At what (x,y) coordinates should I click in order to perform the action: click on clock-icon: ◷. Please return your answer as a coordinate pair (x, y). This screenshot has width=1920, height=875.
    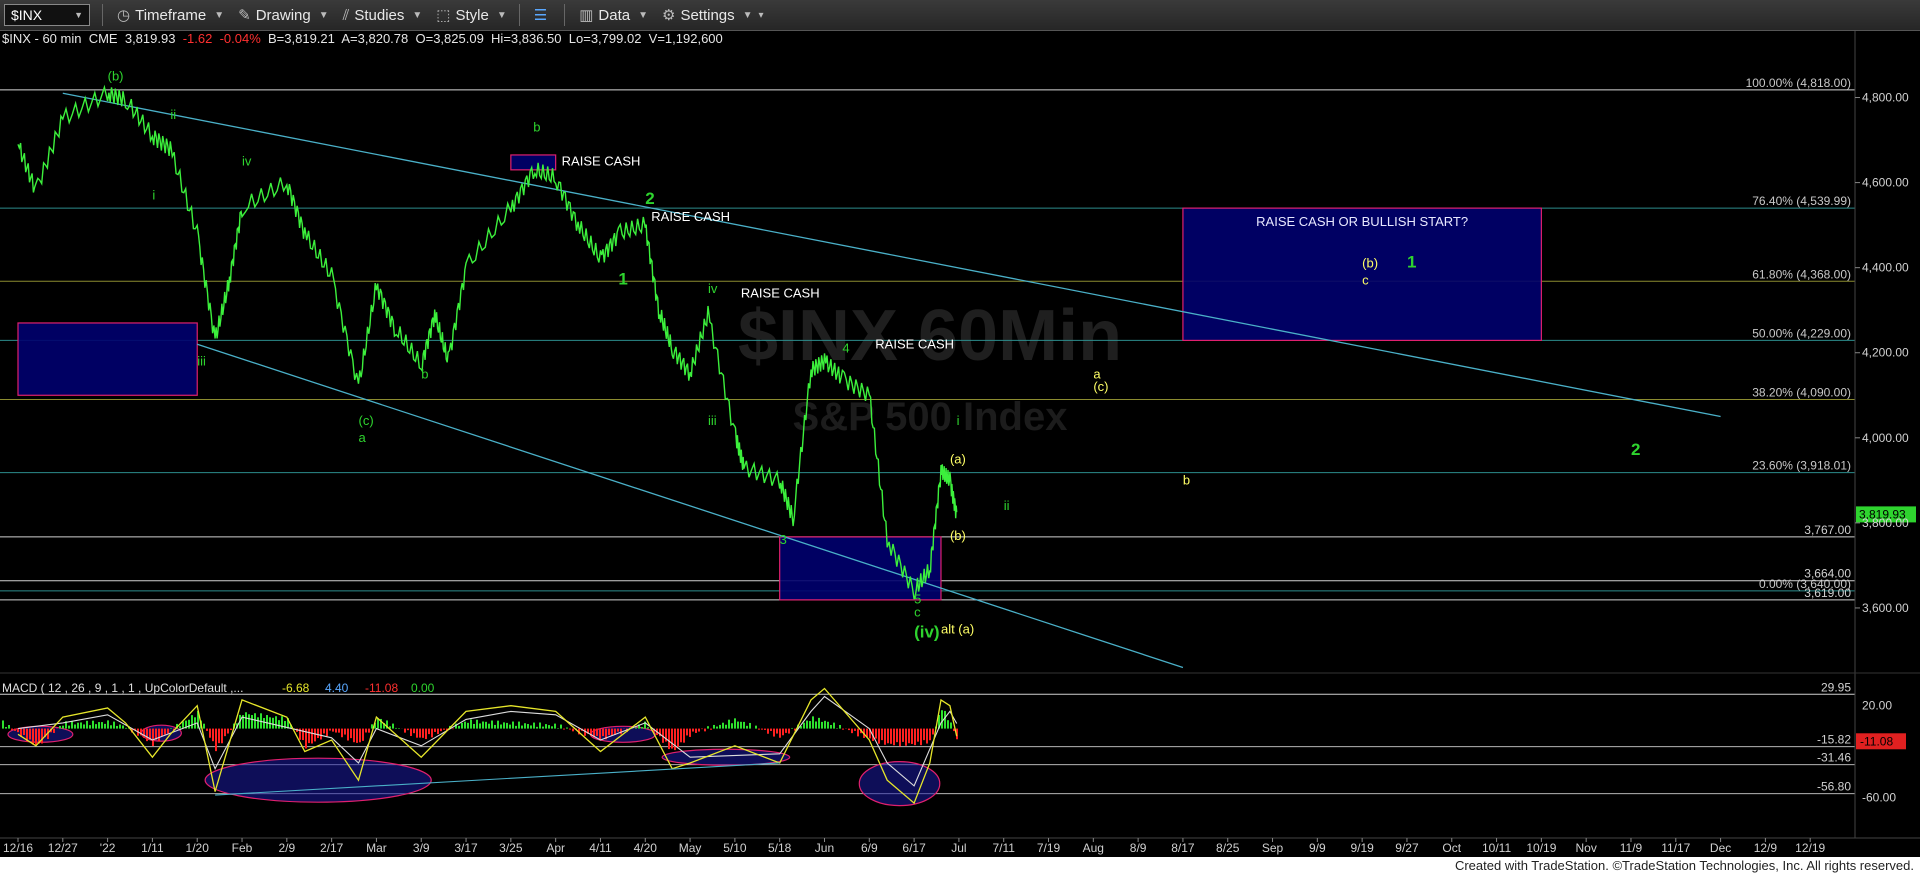
    Looking at the image, I should click on (124, 15).